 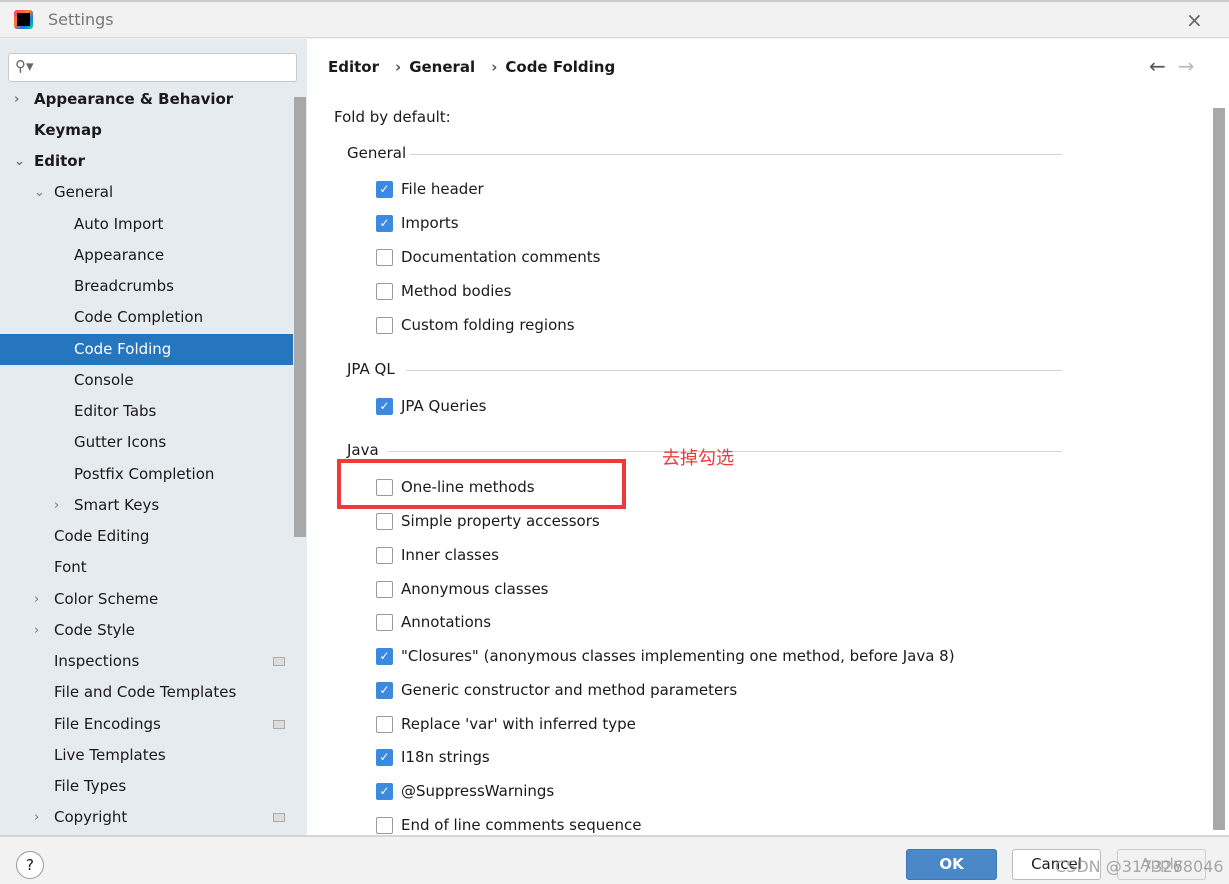 What do you see at coordinates (146, 474) in the screenshot?
I see `sidebar-item: Postfix Completion` at bounding box center [146, 474].